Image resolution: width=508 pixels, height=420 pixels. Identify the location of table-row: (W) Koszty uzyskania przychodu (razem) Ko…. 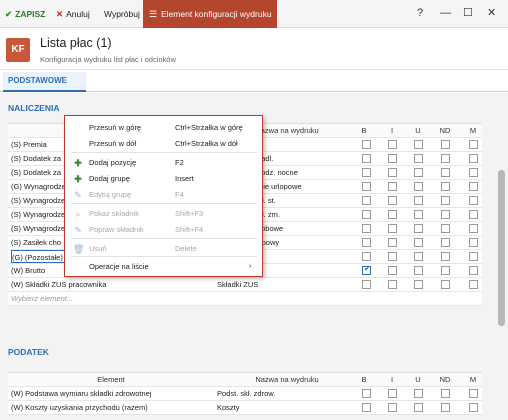
(245, 408).